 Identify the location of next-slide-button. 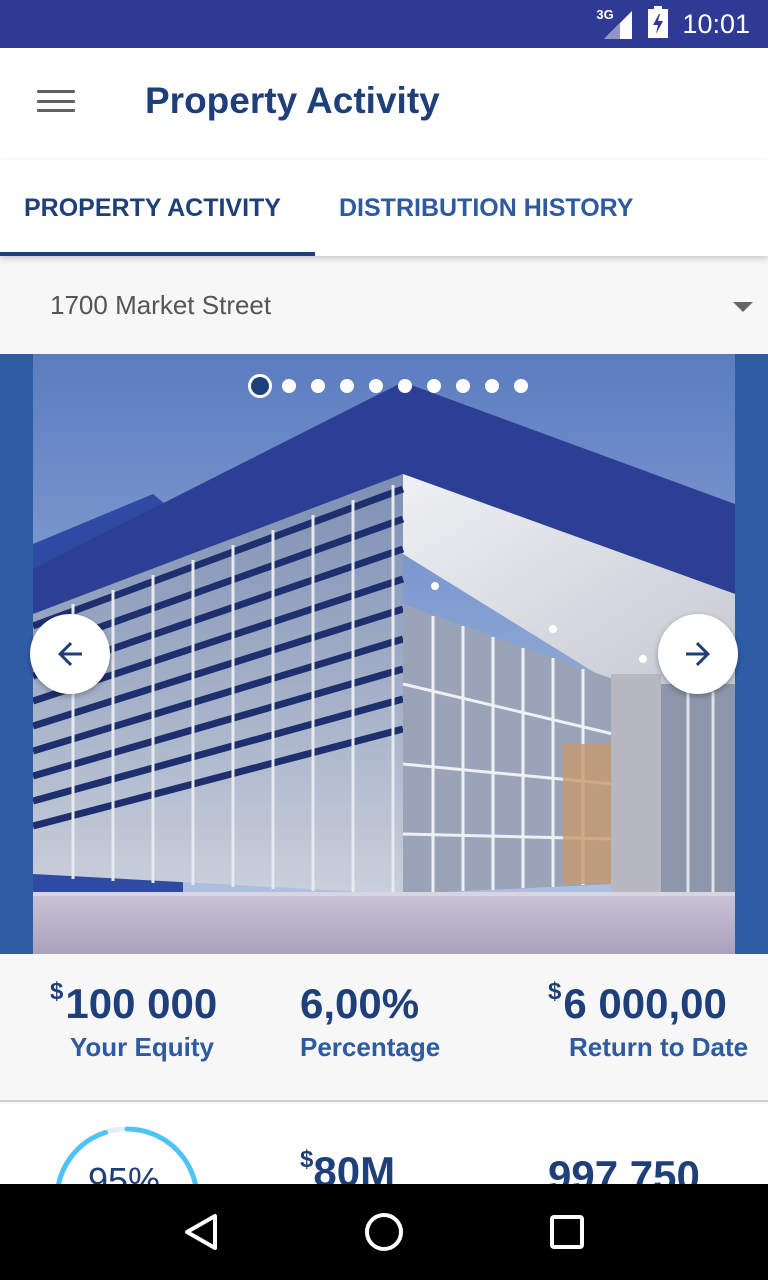
(698, 654).